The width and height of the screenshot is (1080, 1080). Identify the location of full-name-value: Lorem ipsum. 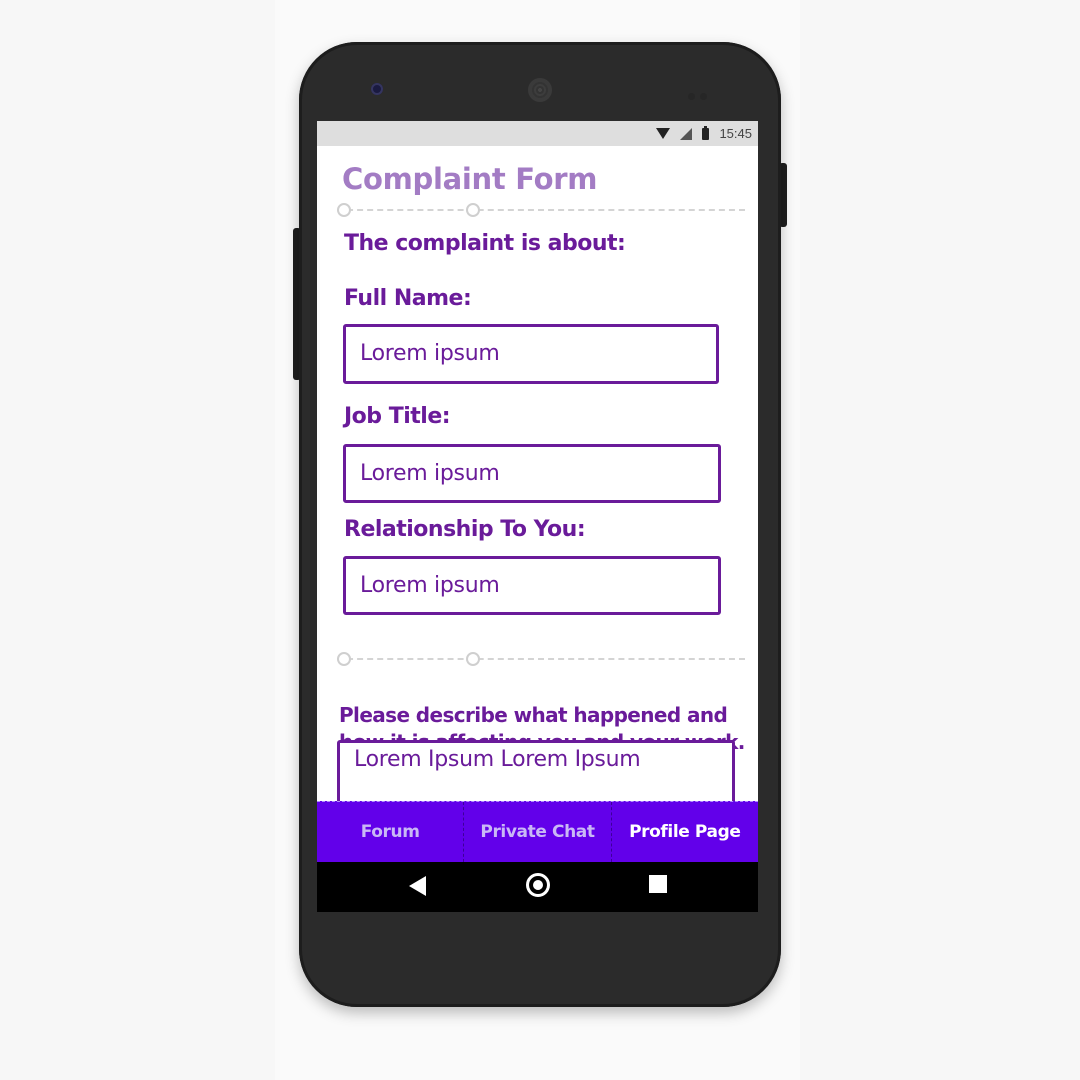
(430, 353).